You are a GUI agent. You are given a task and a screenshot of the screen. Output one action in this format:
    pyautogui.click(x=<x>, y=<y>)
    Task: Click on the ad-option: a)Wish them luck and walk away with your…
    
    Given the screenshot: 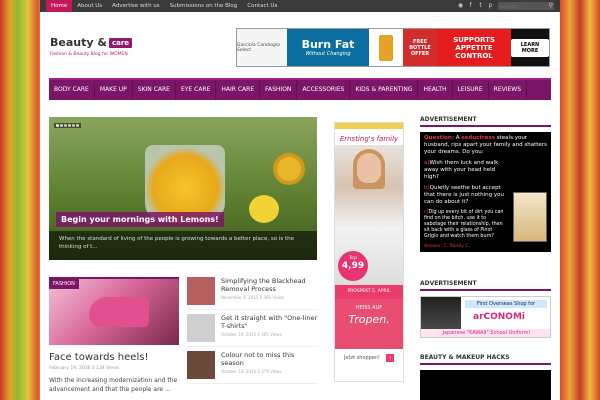 What is the action you would take?
    pyautogui.click(x=464, y=170)
    